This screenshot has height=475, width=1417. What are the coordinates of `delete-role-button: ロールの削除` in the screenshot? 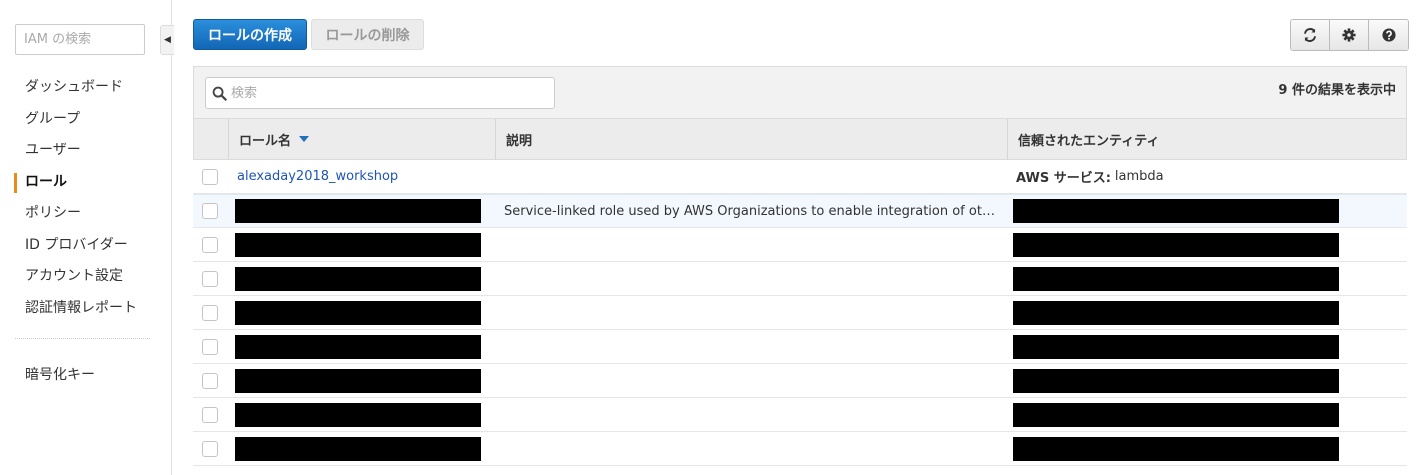 It's located at (367, 34).